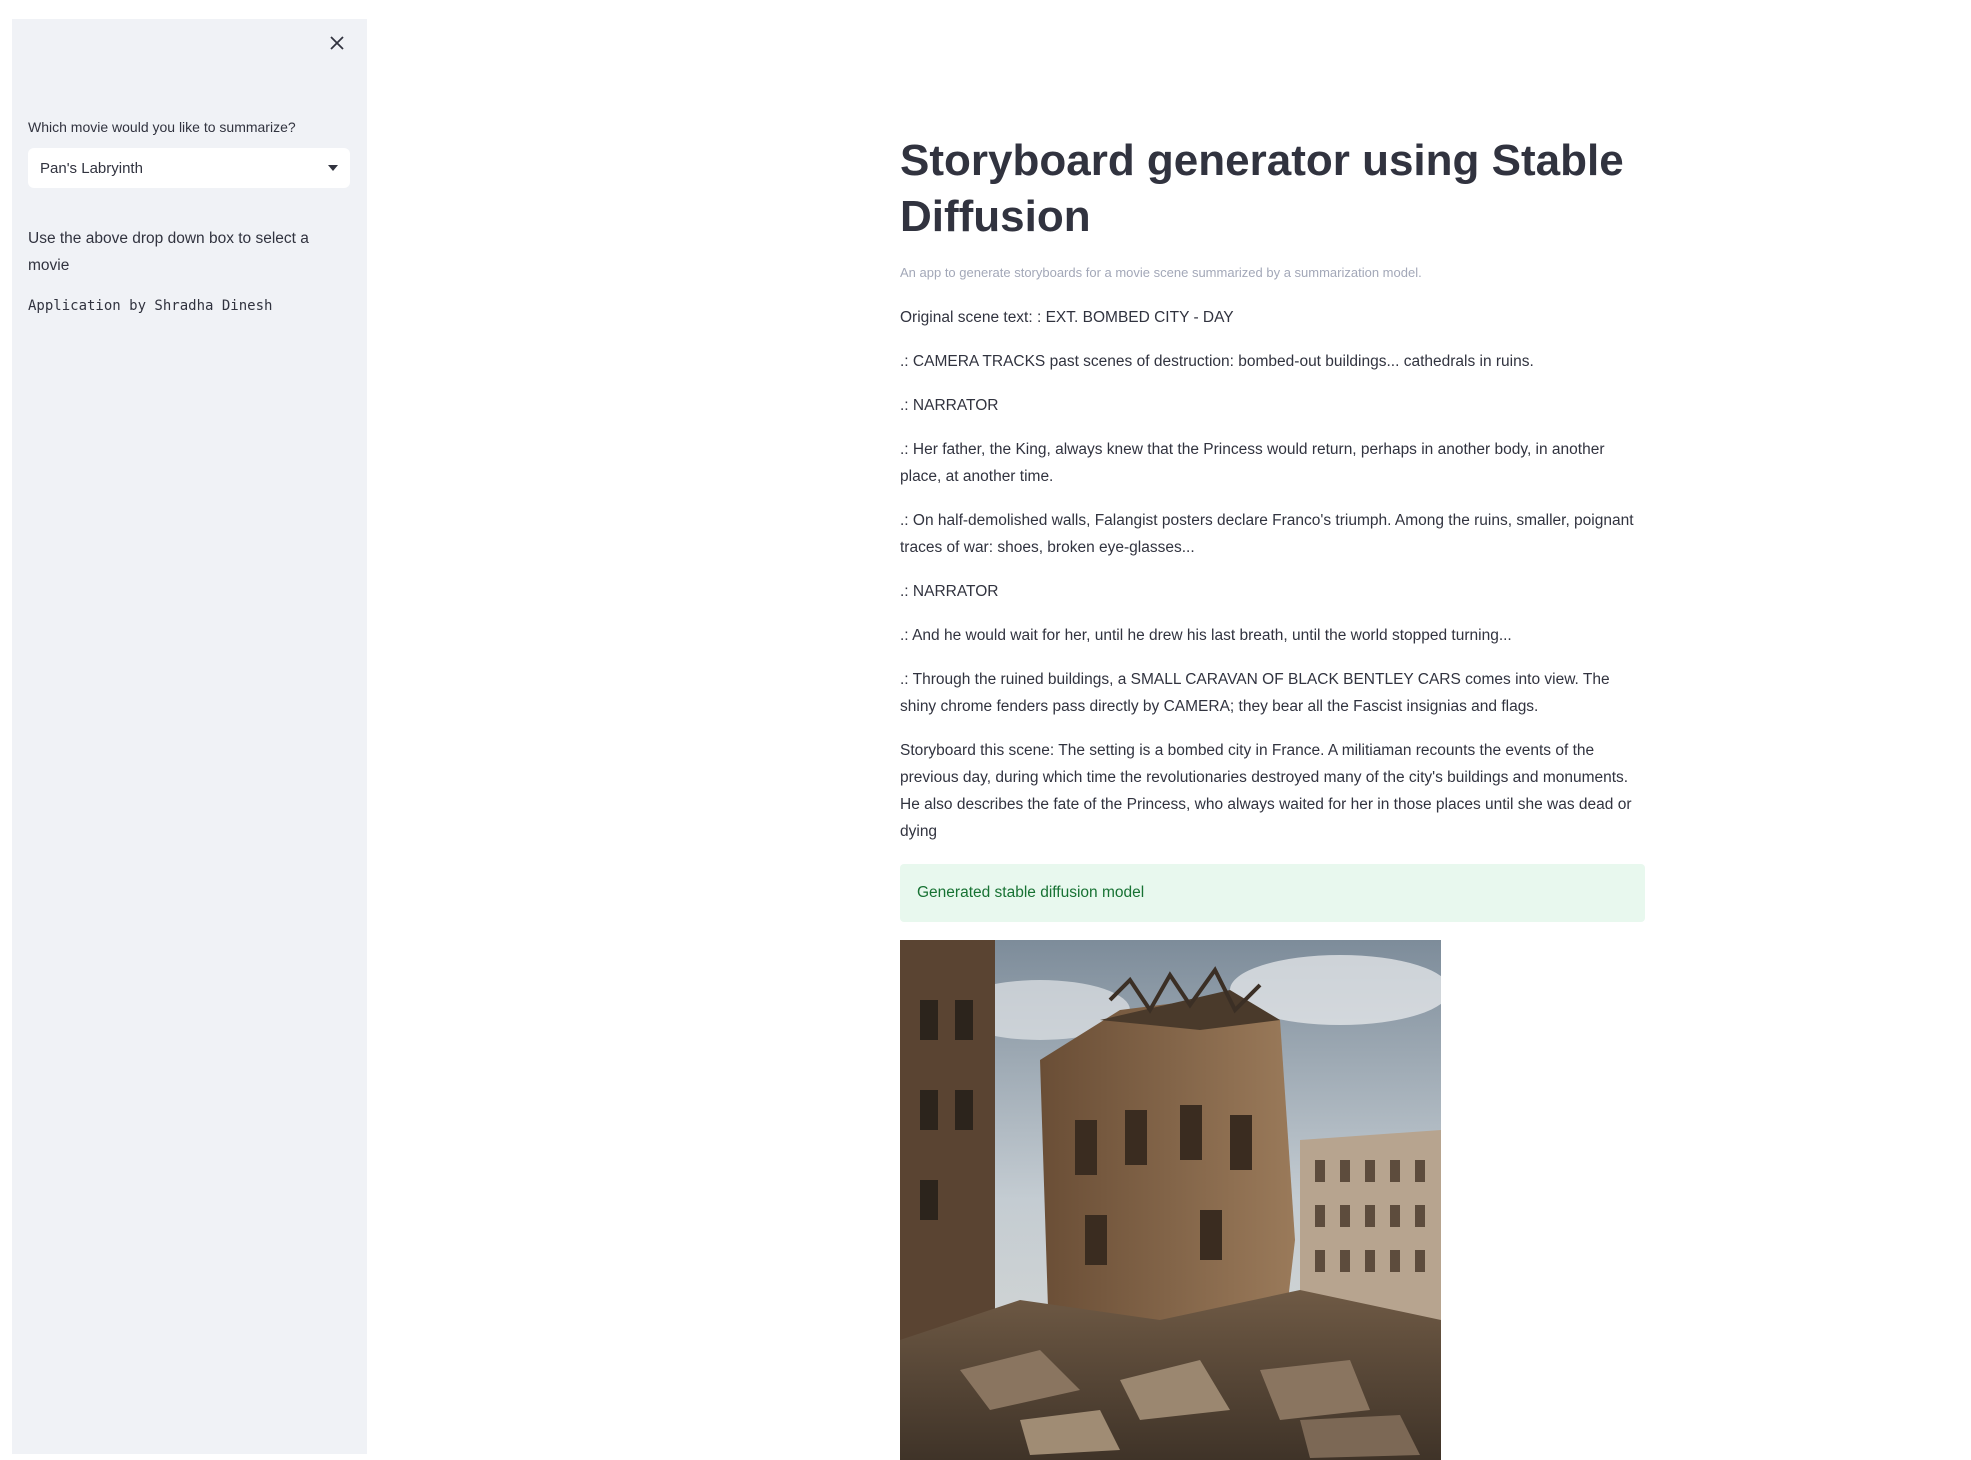 The height and width of the screenshot is (1460, 1971). Describe the element at coordinates (162, 127) in the screenshot. I see `movie-select-label: Which movie would you like to summarize?` at that location.